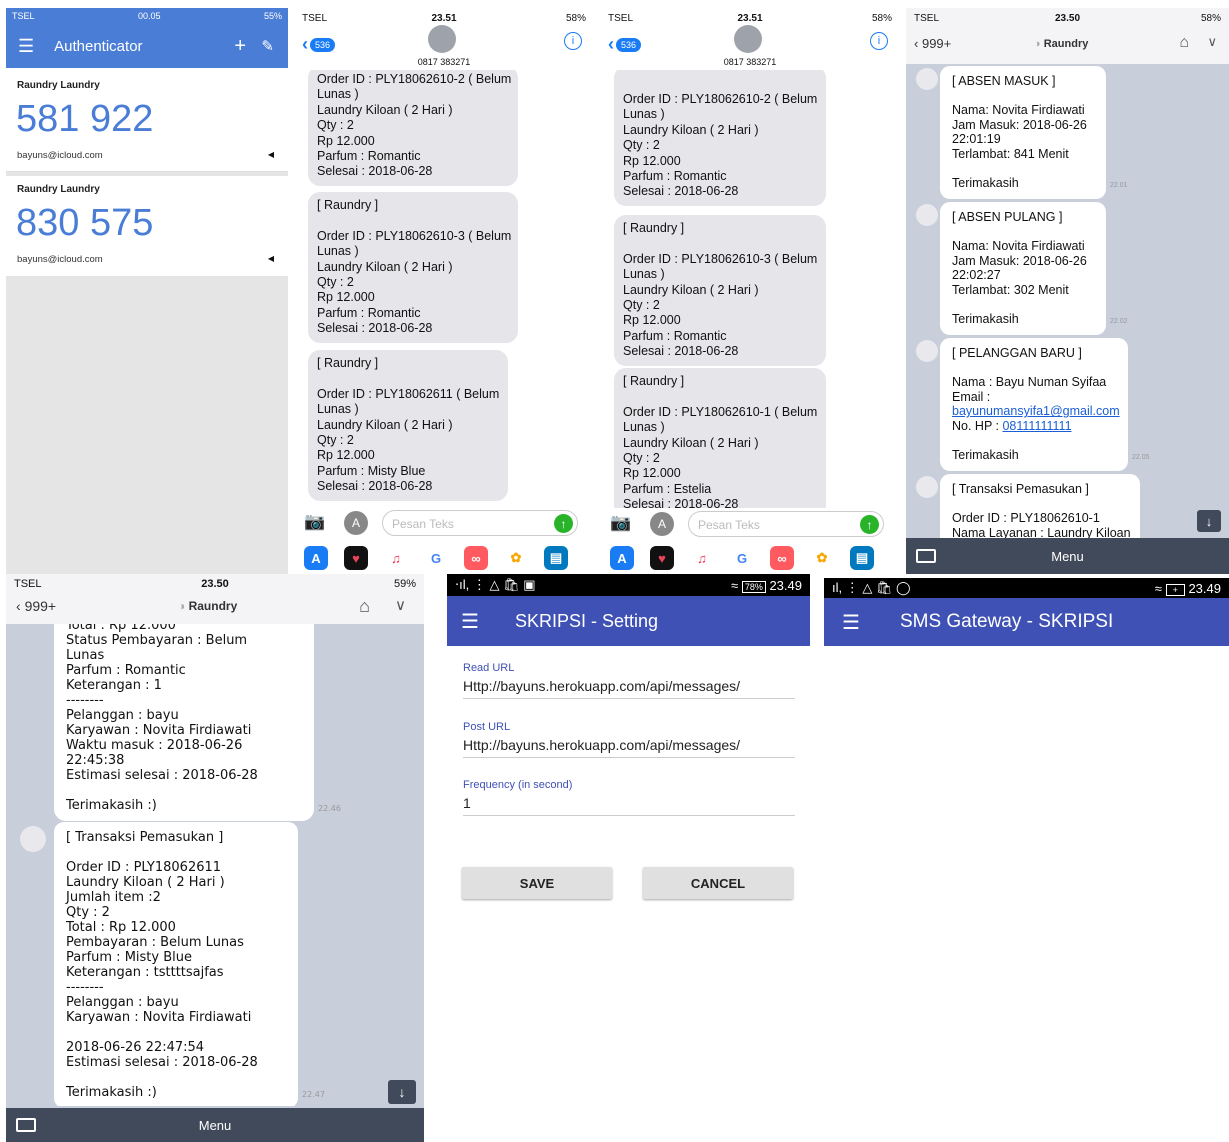 This screenshot has width=1229, height=1142. I want to click on pencil-icon: ✎, so click(267, 46).